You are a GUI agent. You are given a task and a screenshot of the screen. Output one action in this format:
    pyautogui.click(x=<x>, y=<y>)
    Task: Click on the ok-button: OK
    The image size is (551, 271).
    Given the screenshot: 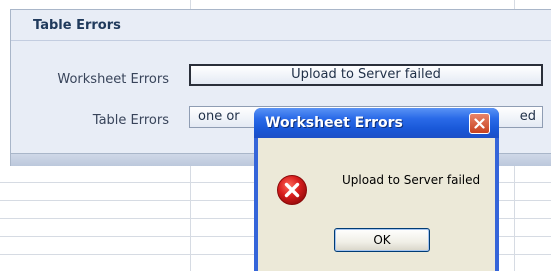 What is the action you would take?
    pyautogui.click(x=382, y=240)
    